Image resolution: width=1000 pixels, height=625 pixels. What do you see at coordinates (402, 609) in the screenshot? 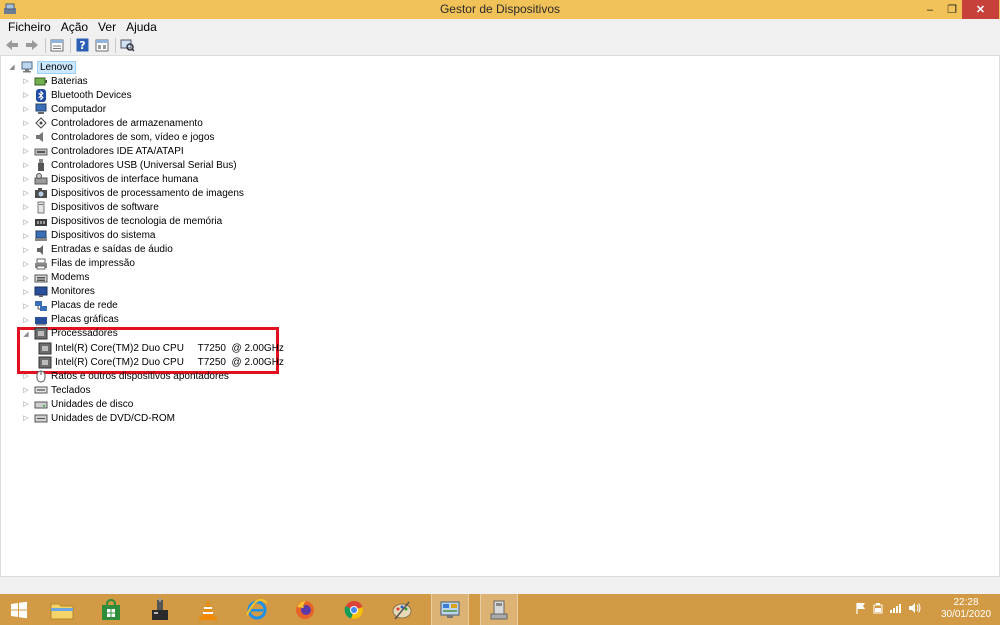
I see `paint-taskbar-button` at bounding box center [402, 609].